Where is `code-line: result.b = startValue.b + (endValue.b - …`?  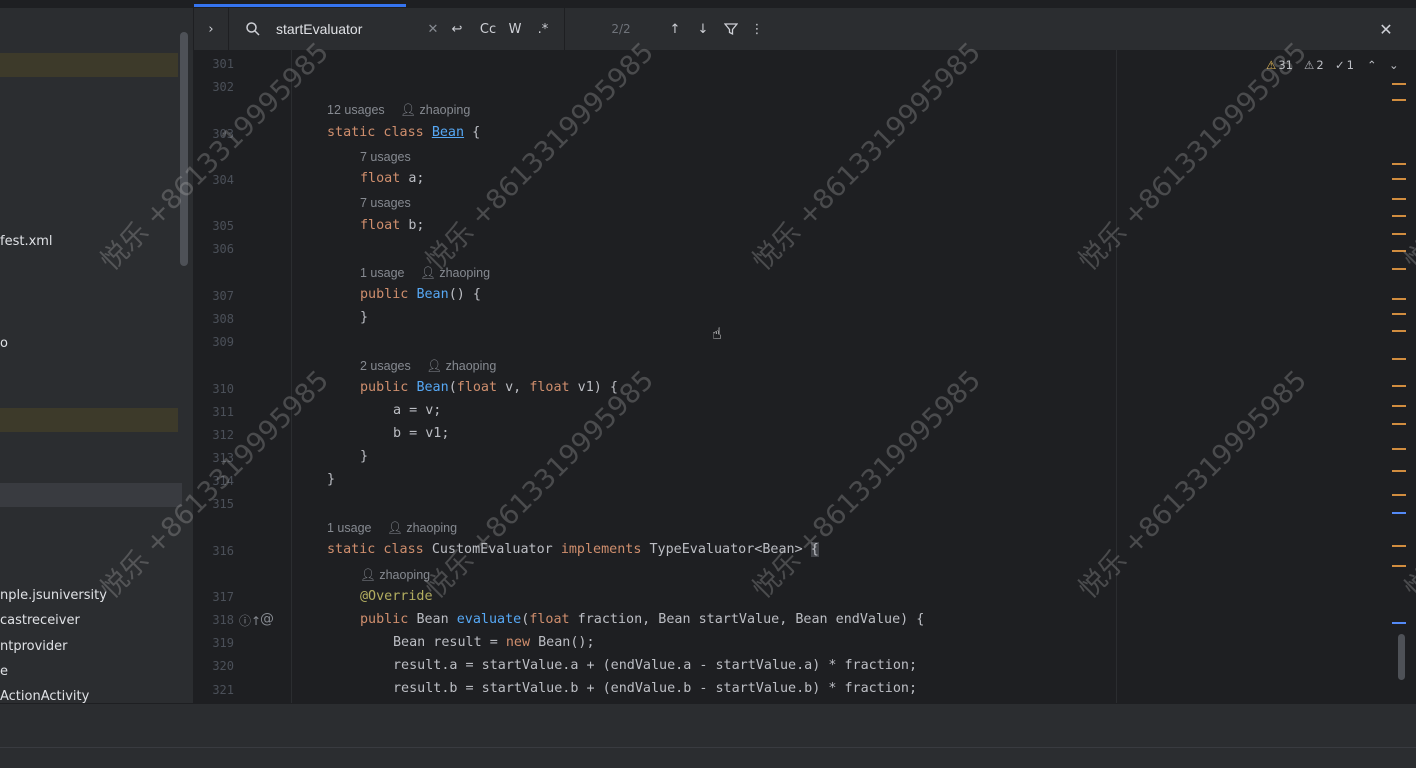 code-line: result.b = startValue.b + (endValue.b - … is located at coordinates (655, 688).